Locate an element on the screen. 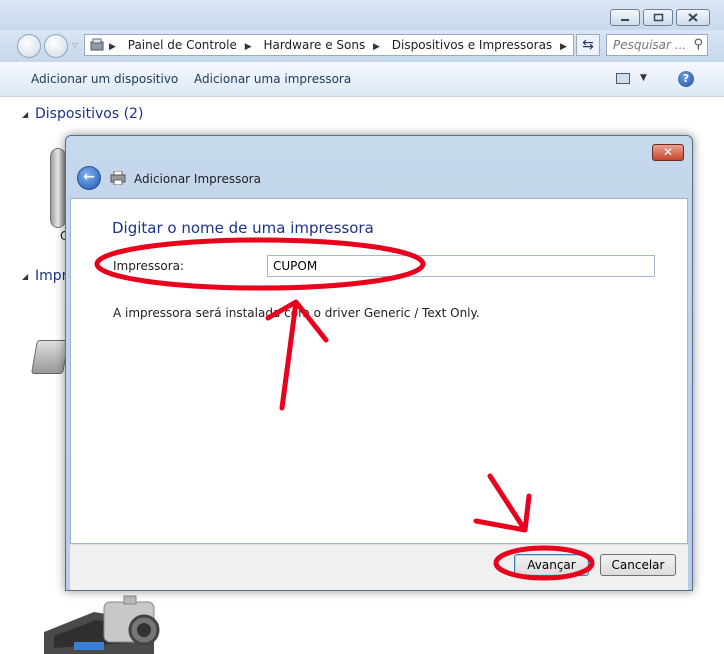 The image size is (724, 654). change-view-icon is located at coordinates (623, 78).